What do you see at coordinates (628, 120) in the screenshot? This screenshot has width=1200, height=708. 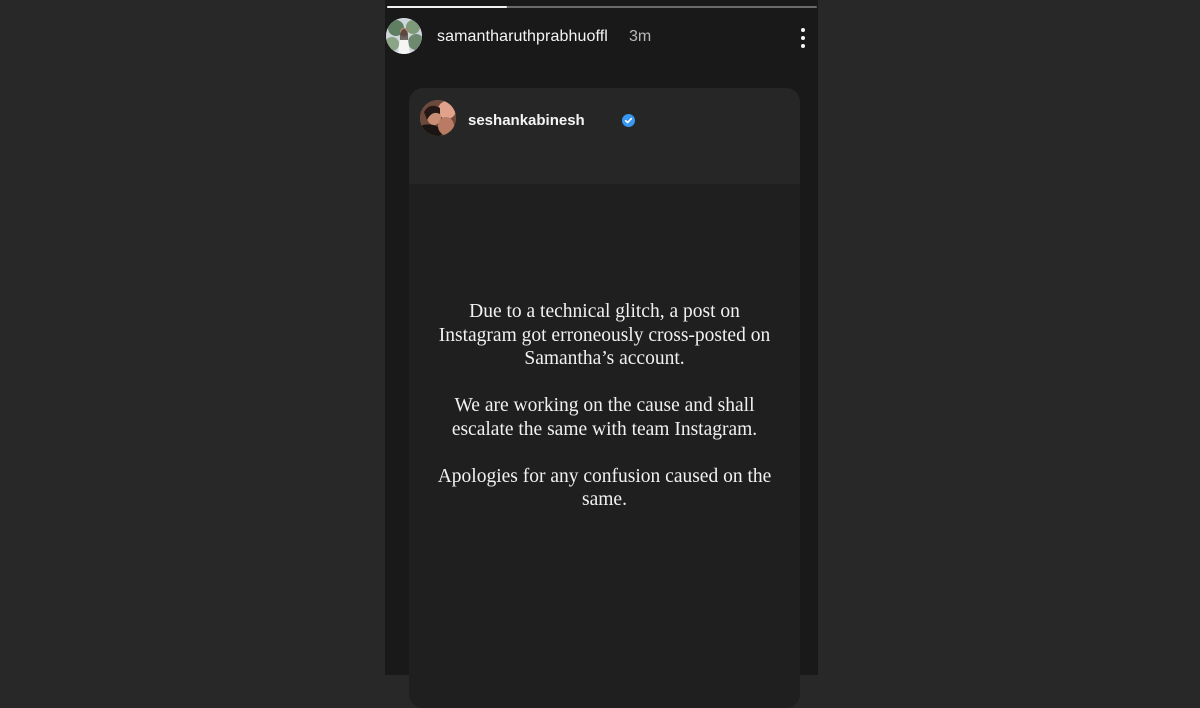 I see `verified-badge-icon` at bounding box center [628, 120].